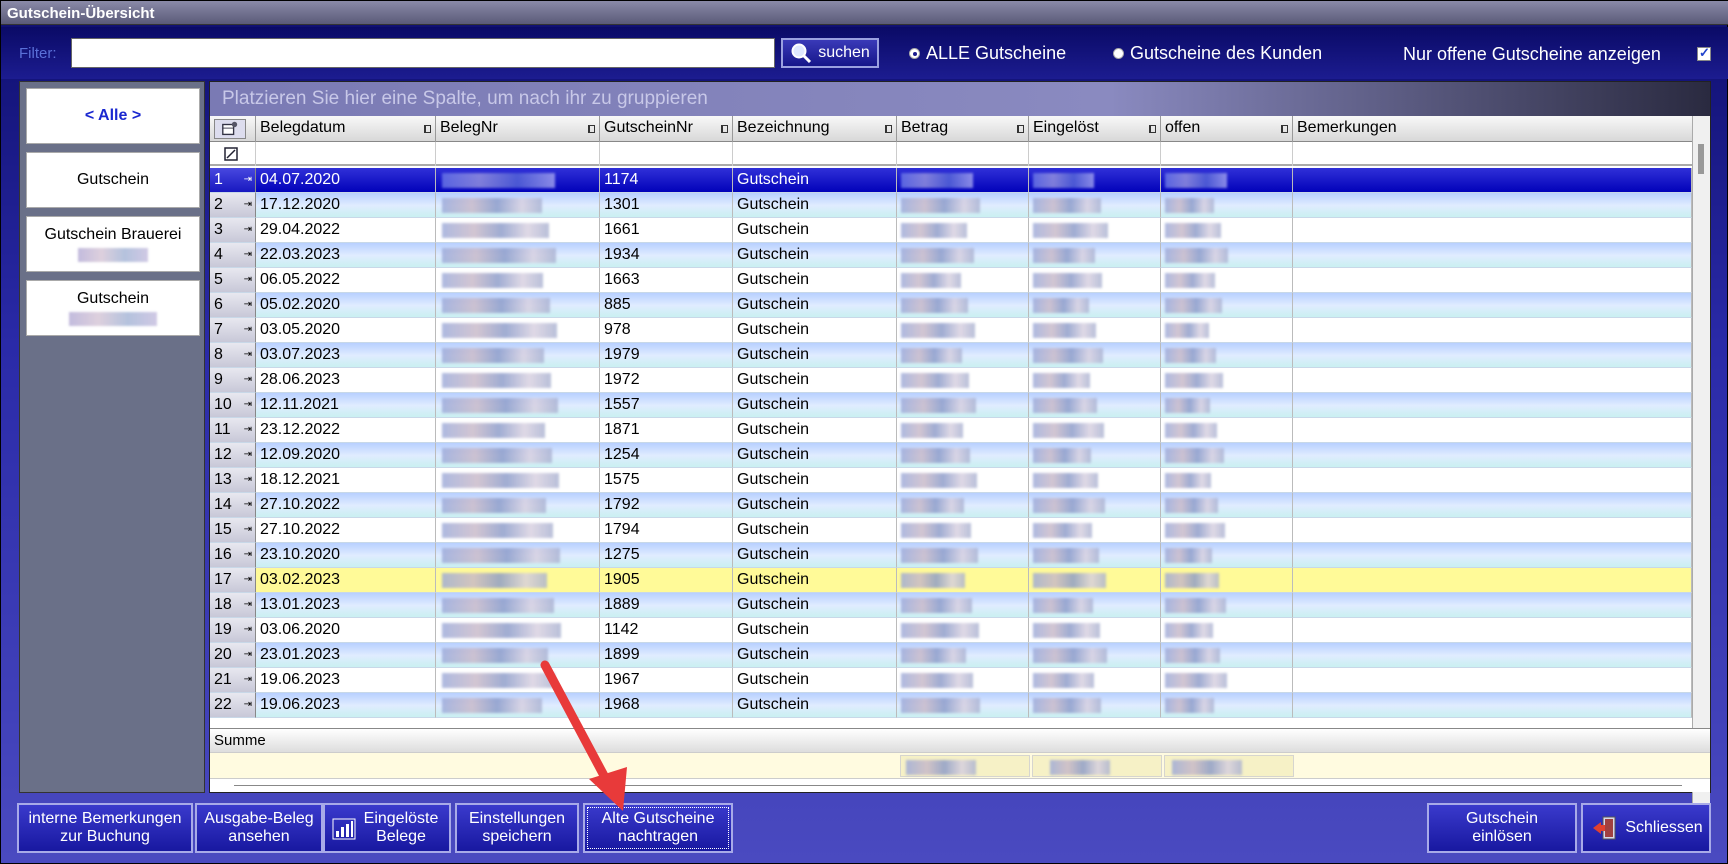 This screenshot has height=864, width=1728. Describe the element at coordinates (105, 828) in the screenshot. I see `internal-notes-button: interne Bemerkungen zur Buchung` at that location.